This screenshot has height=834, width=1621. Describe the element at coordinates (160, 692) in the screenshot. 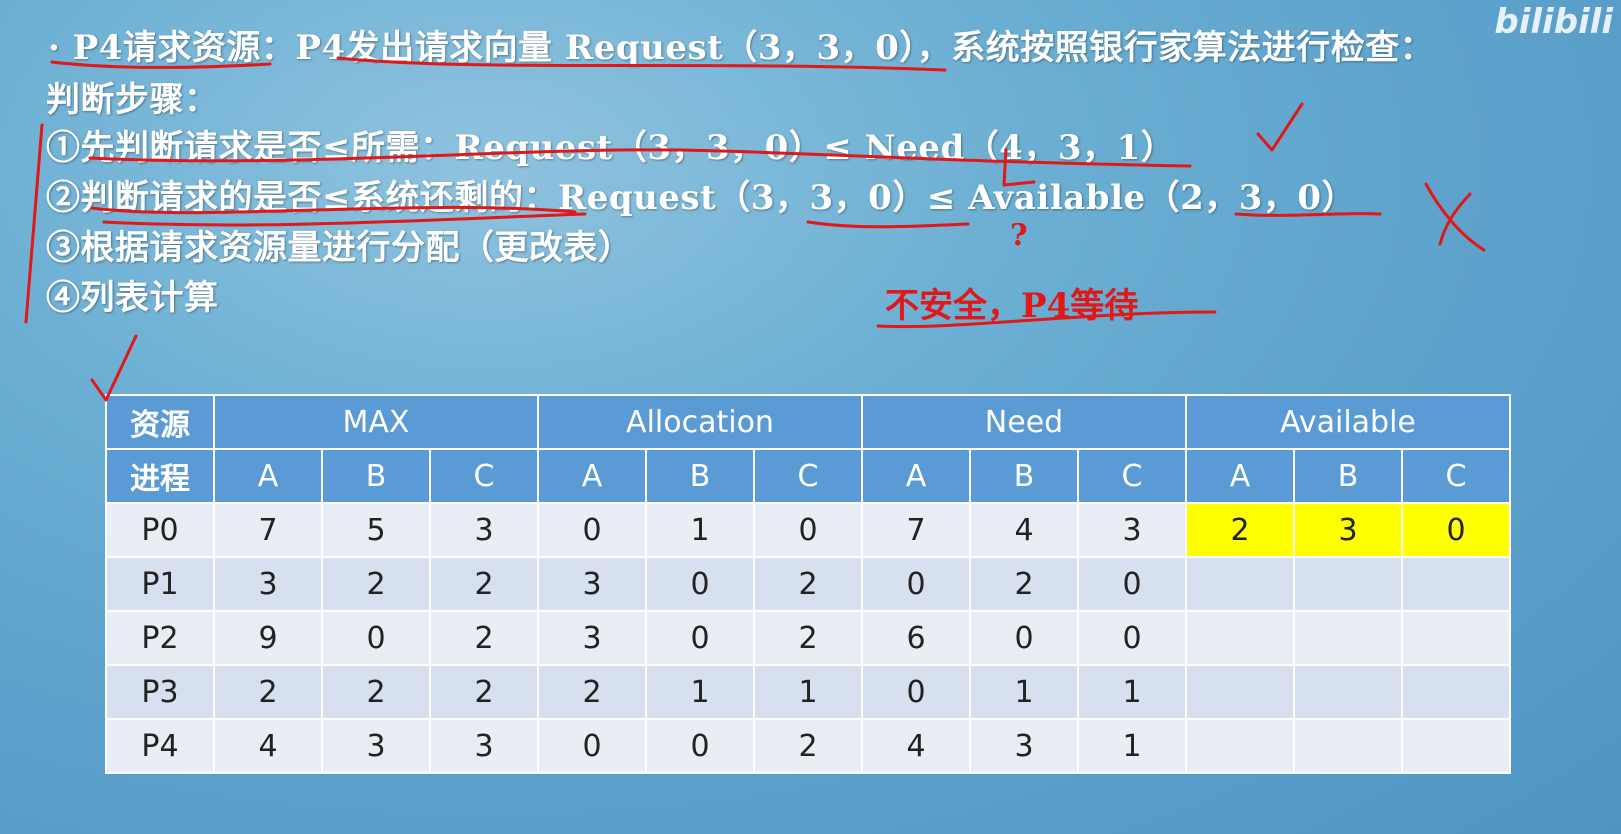

I see `process-cell: P3` at that location.